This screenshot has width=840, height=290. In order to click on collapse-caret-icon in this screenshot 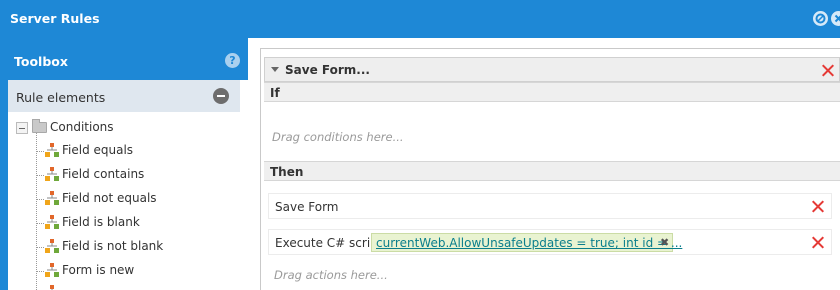, I will do `click(275, 69)`.